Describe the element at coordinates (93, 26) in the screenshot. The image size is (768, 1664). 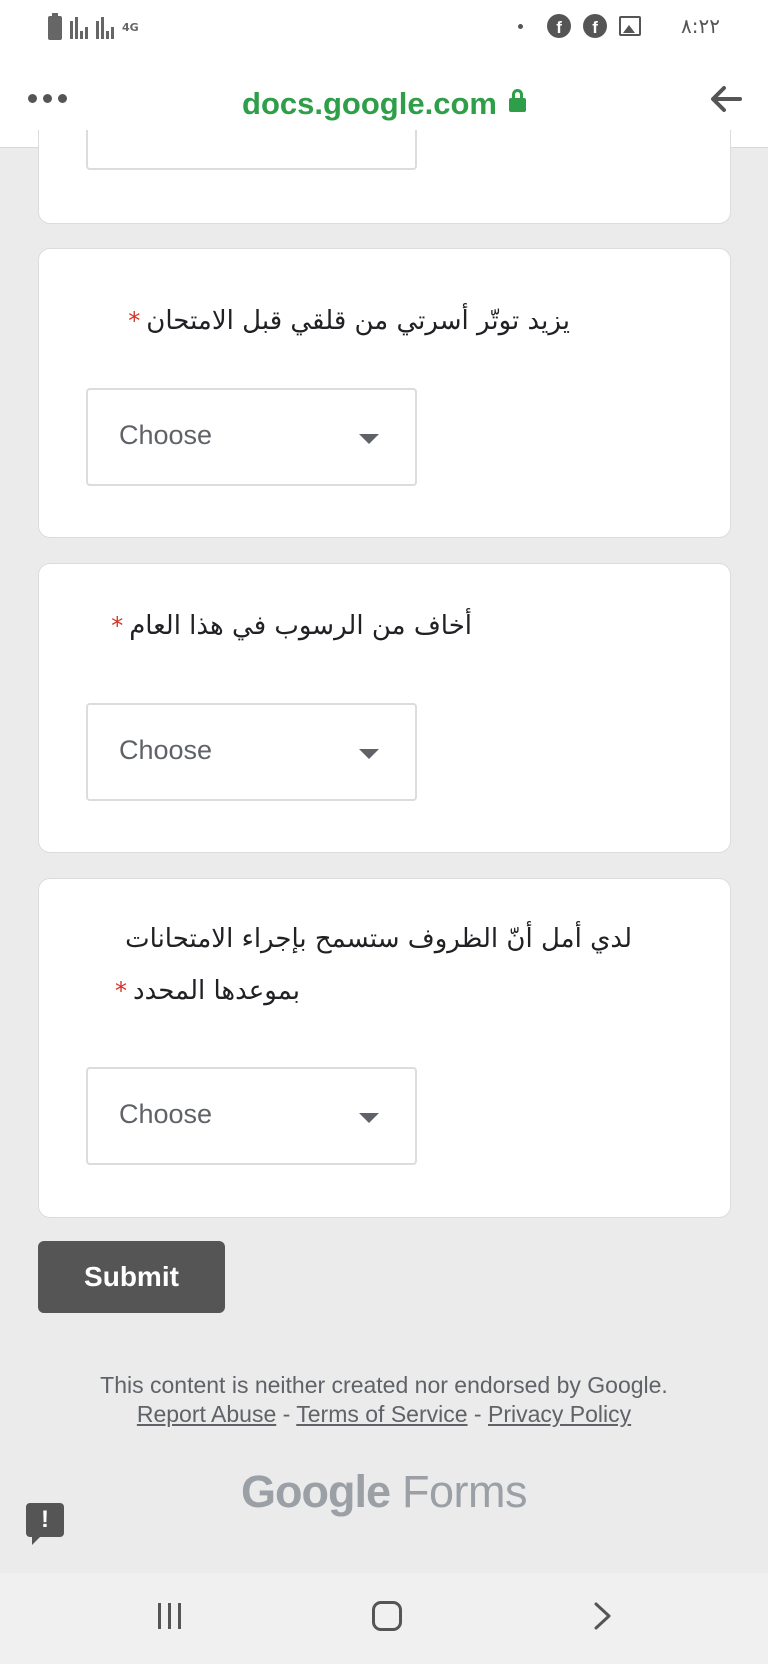
I see `status-left: 4G` at that location.